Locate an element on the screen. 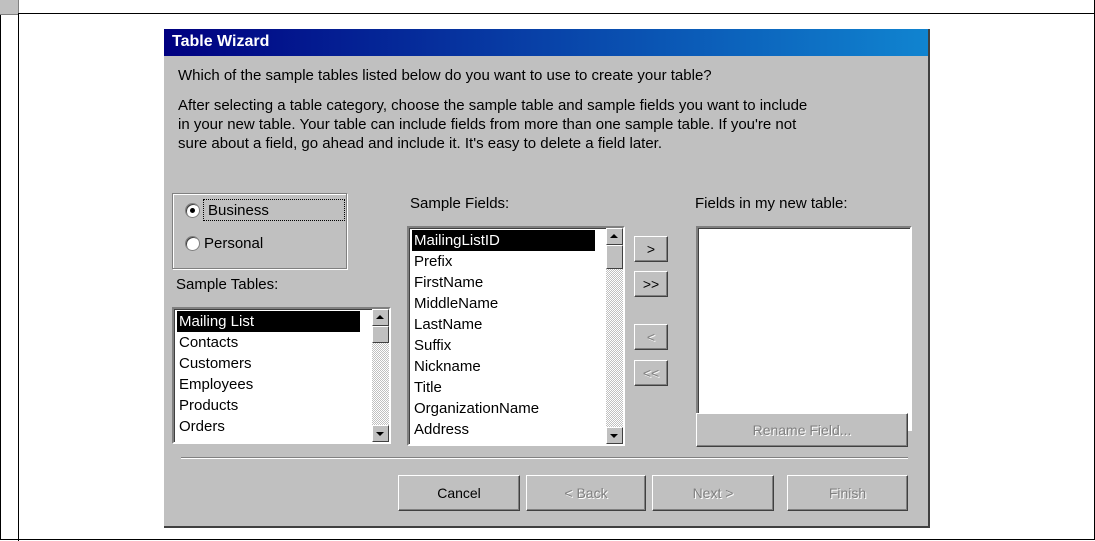 Image resolution: width=1095 pixels, height=541 pixels. list-item: Title is located at coordinates (428, 387).